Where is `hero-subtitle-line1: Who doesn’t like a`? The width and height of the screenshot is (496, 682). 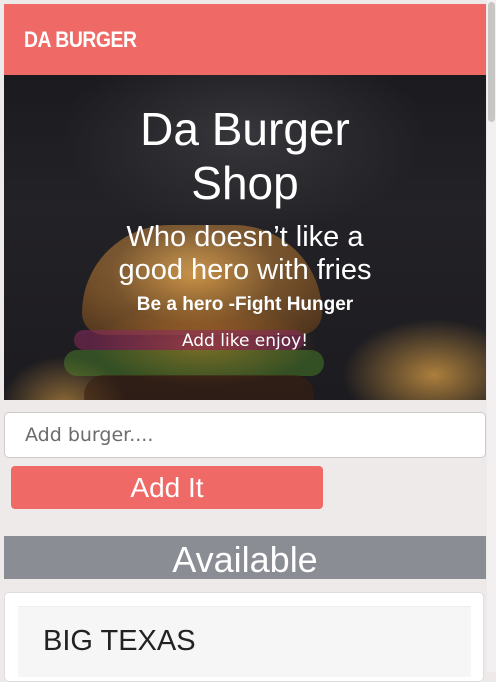
hero-subtitle-line1: Who doesn’t like a is located at coordinates (245, 237).